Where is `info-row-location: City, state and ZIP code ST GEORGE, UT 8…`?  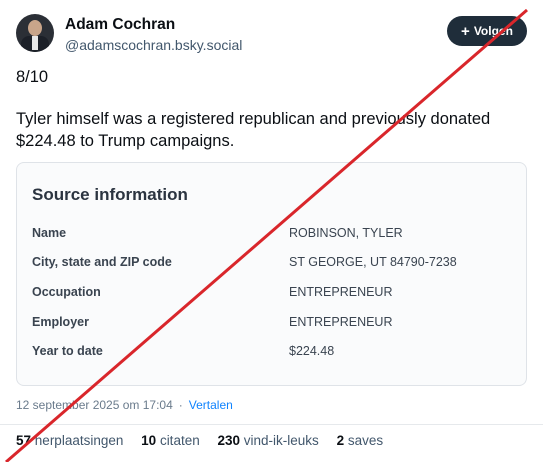 info-row-location: City, state and ZIP code ST GEORGE, UT 8… is located at coordinates (272, 265).